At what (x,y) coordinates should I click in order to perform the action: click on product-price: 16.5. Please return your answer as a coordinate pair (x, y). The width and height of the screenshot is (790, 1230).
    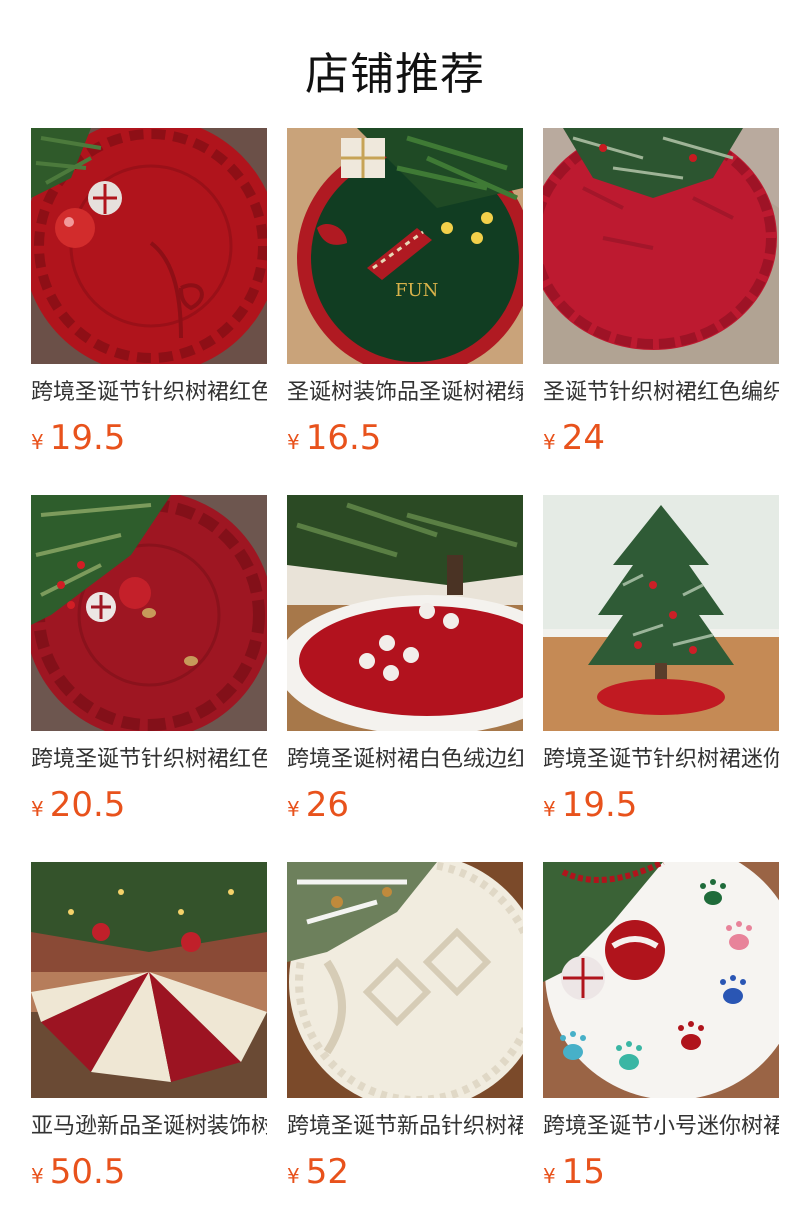
    Looking at the image, I should click on (343, 438).